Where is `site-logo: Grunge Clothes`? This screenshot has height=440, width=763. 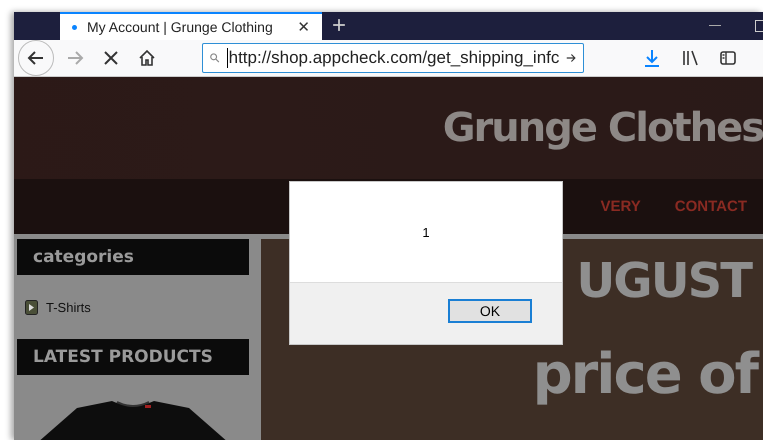
site-logo: Grunge Clothes is located at coordinates (602, 128).